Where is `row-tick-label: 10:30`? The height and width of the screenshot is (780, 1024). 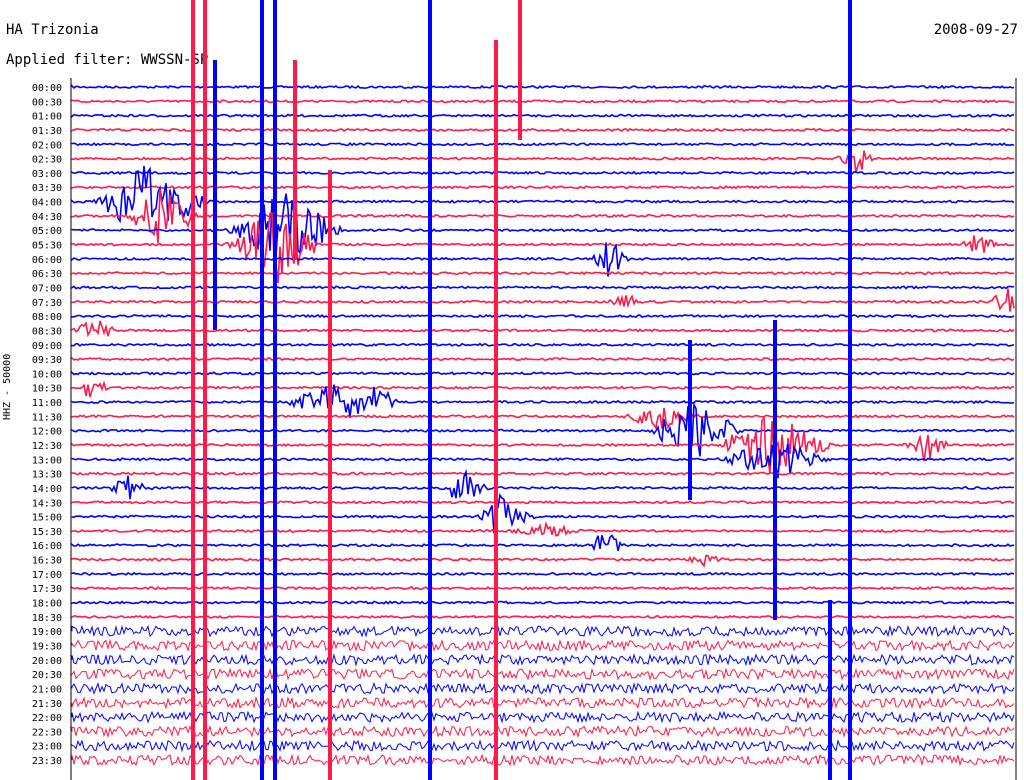 row-tick-label: 10:30 is located at coordinates (47, 389).